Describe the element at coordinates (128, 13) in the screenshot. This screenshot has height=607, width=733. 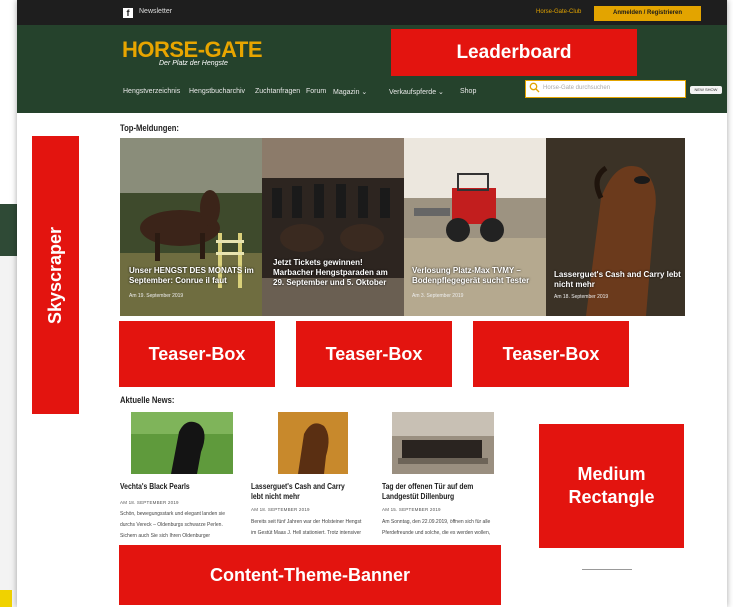
I see `facebook-icon: f` at that location.